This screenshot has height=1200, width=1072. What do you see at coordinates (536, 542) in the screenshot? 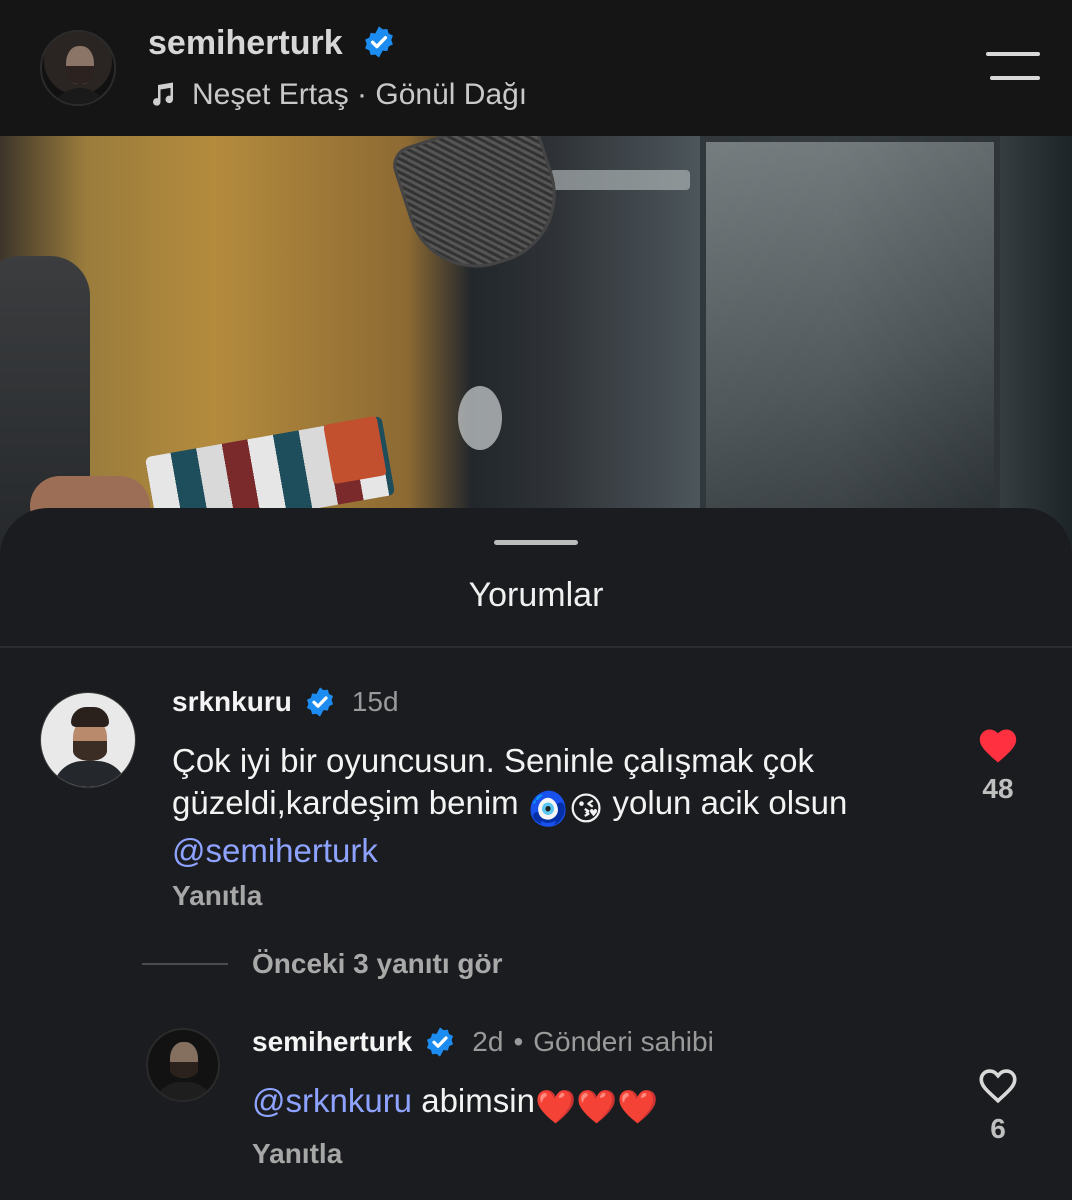
I see `drag-handle` at bounding box center [536, 542].